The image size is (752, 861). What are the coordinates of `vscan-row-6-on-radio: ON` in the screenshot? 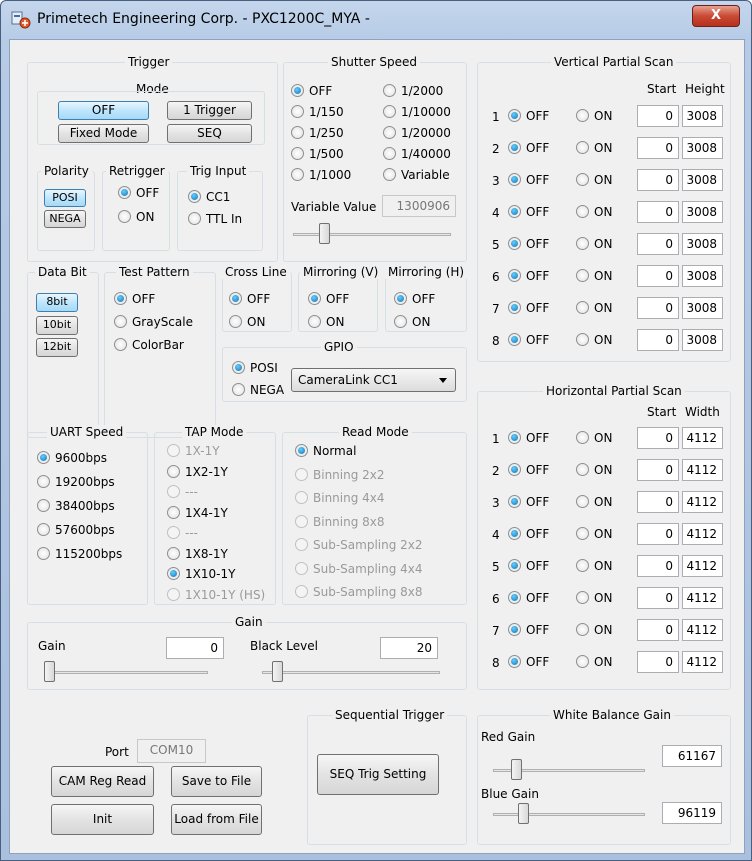 It's located at (594, 276).